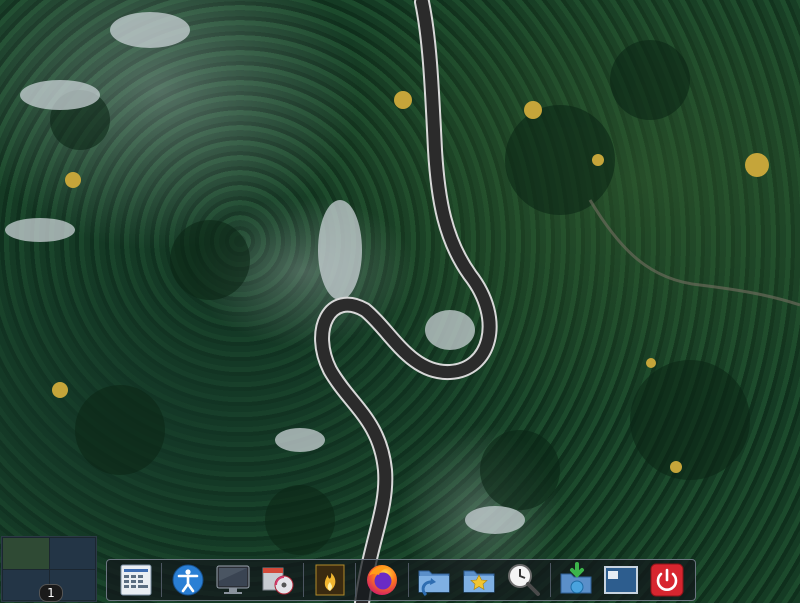  I want to click on accessibility-icon, so click(187, 580).